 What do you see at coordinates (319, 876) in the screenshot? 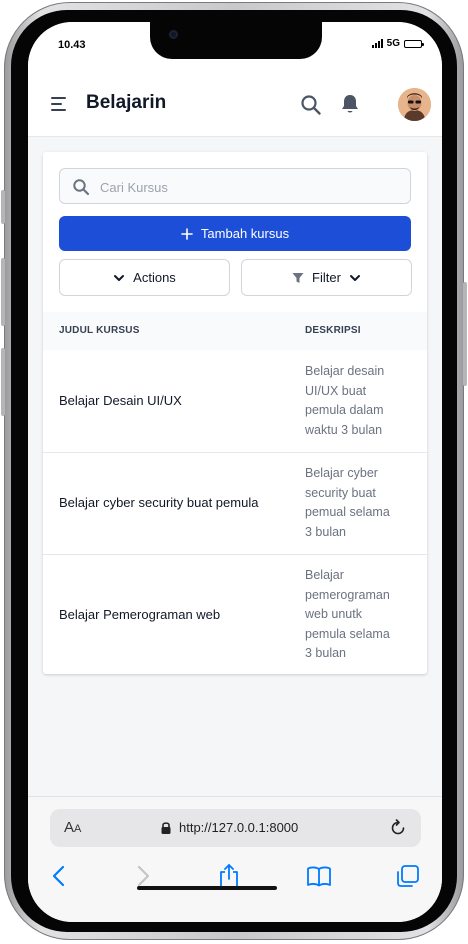
I see `bookmarks-icon` at bounding box center [319, 876].